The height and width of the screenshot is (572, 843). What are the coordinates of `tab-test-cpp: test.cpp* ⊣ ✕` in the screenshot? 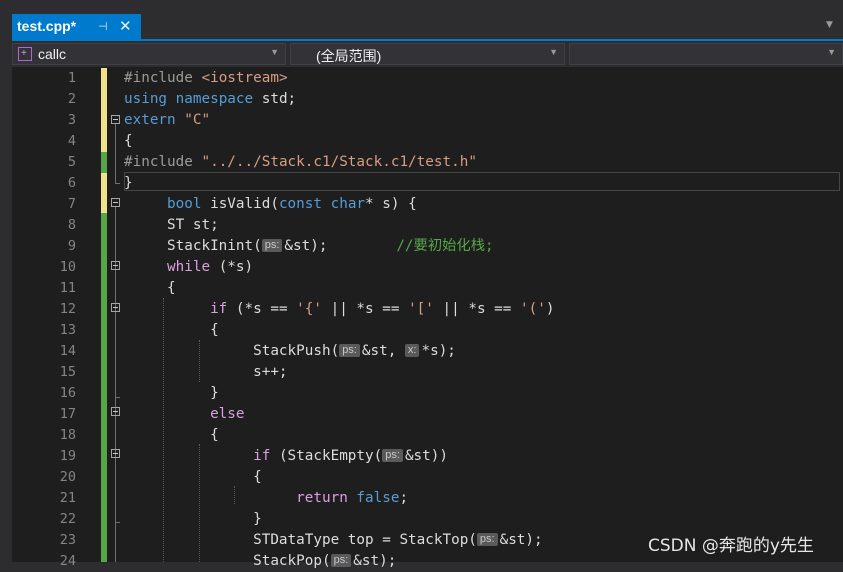 It's located at (76, 26).